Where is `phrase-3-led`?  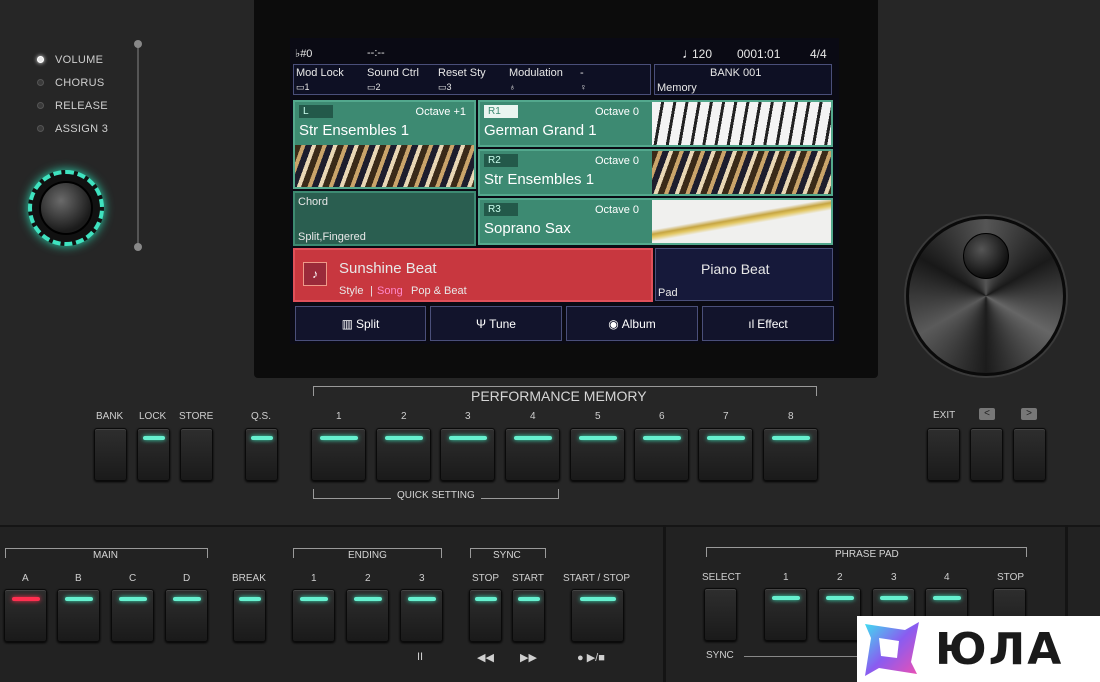
phrase-3-led is located at coordinates (893, 598).